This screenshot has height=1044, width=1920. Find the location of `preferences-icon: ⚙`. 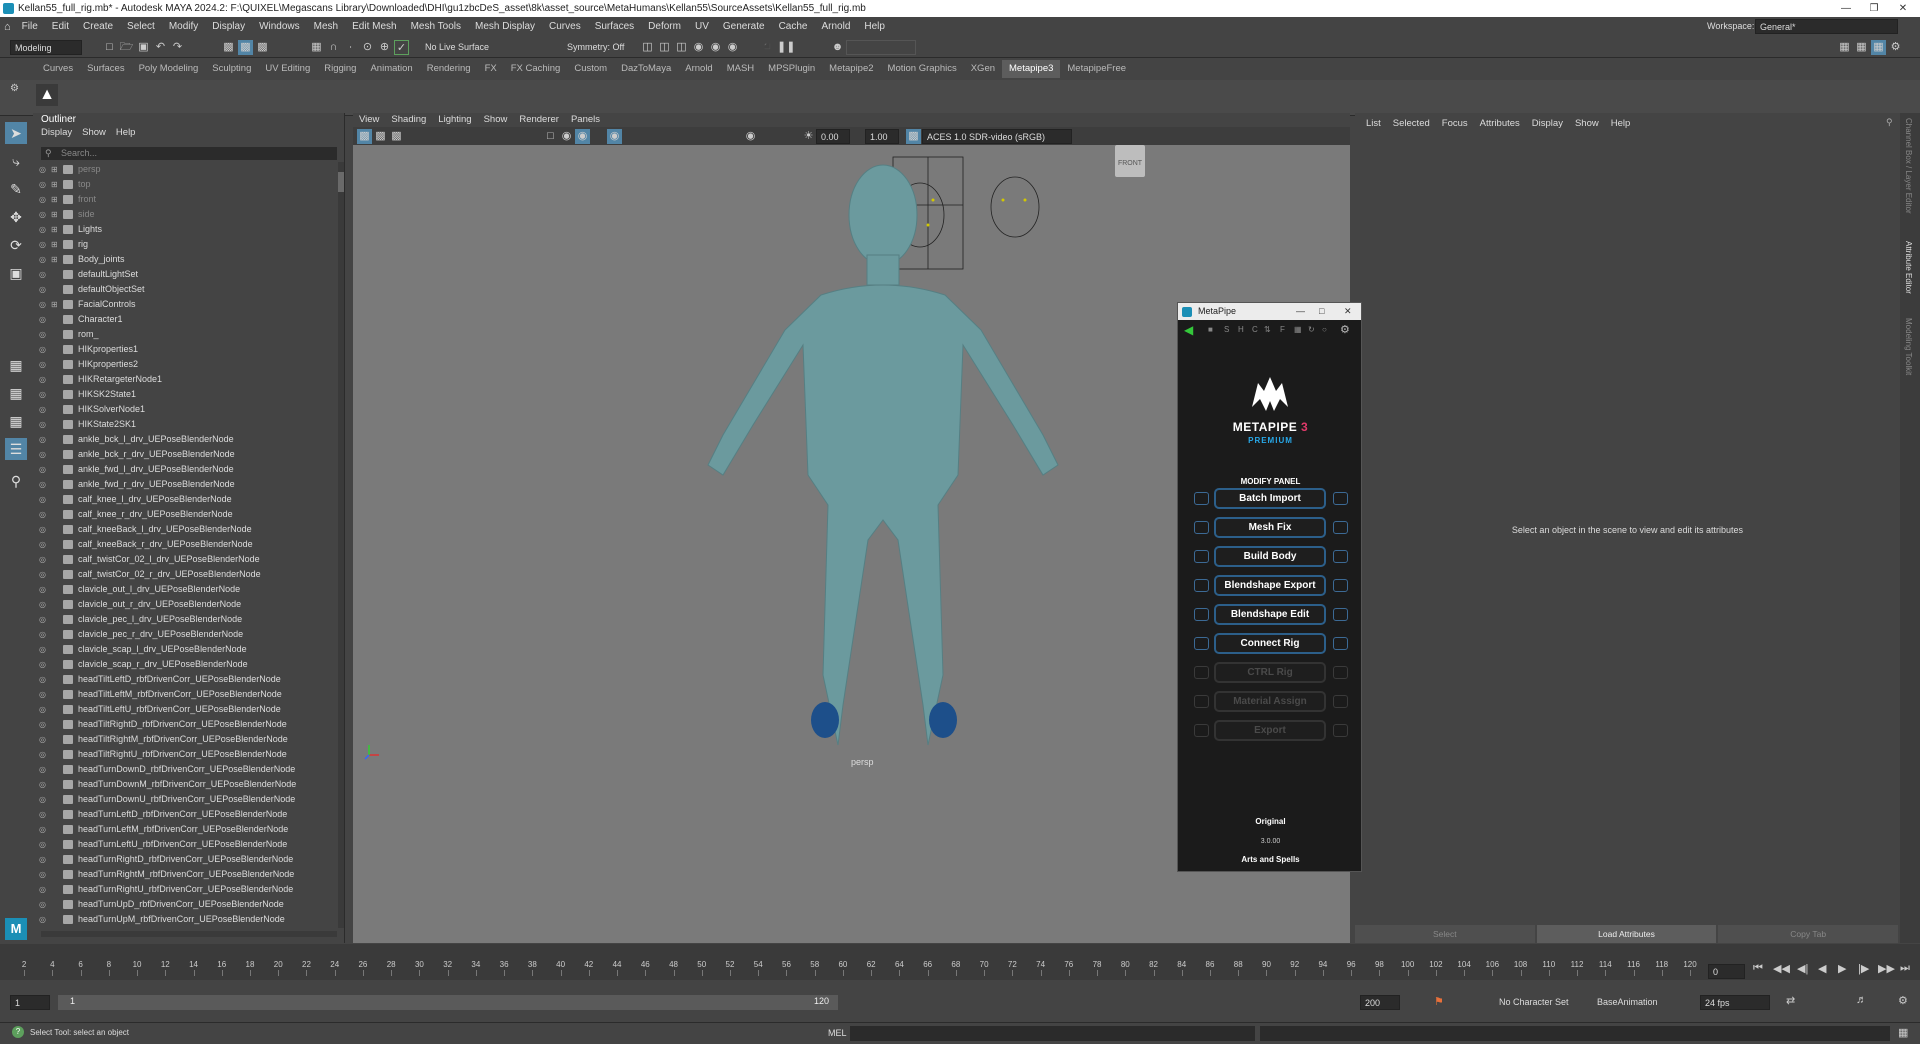

preferences-icon: ⚙ is located at coordinates (1903, 1000).